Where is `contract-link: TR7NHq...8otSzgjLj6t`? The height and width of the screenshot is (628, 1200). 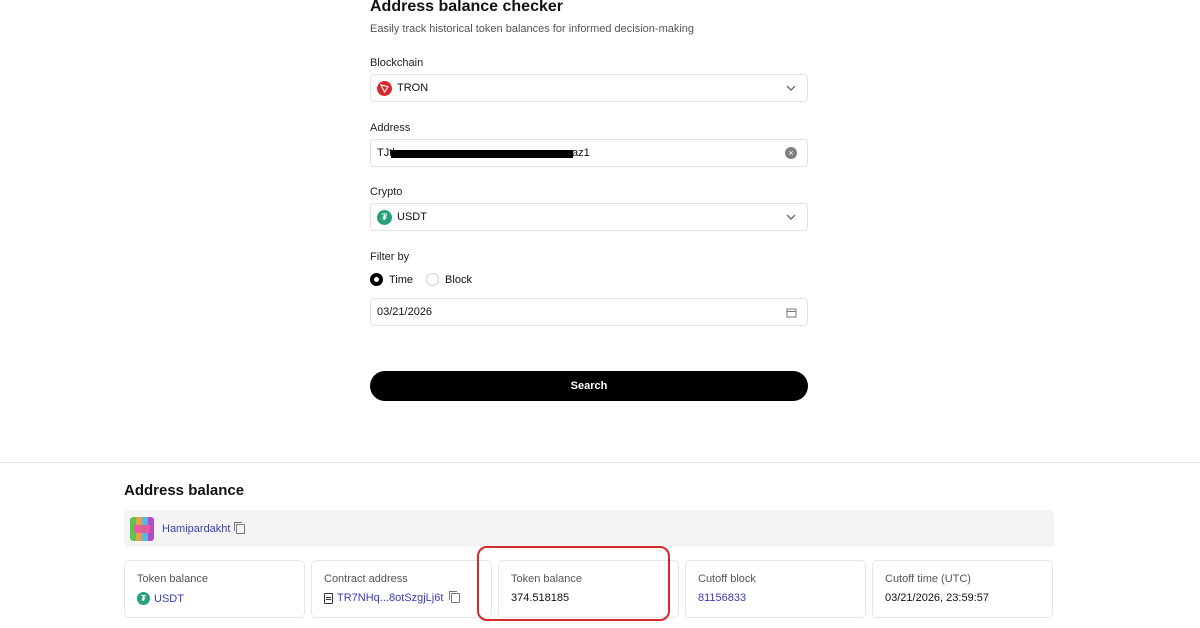
contract-link: TR7NHq...8otSzgjLj6t is located at coordinates (407, 597).